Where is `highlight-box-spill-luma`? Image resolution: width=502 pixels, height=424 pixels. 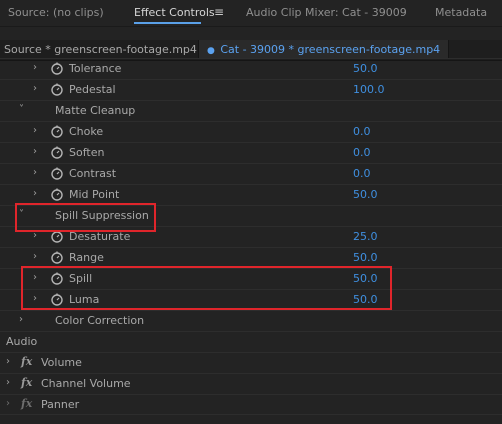
highlight-box-spill-luma is located at coordinates (206, 288).